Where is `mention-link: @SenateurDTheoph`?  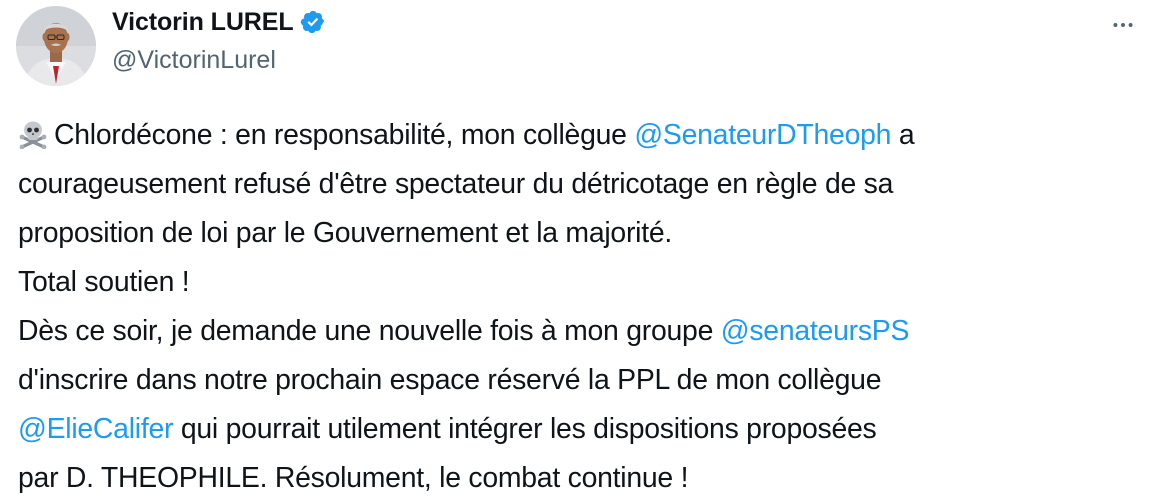 mention-link: @SenateurDTheoph is located at coordinates (762, 135).